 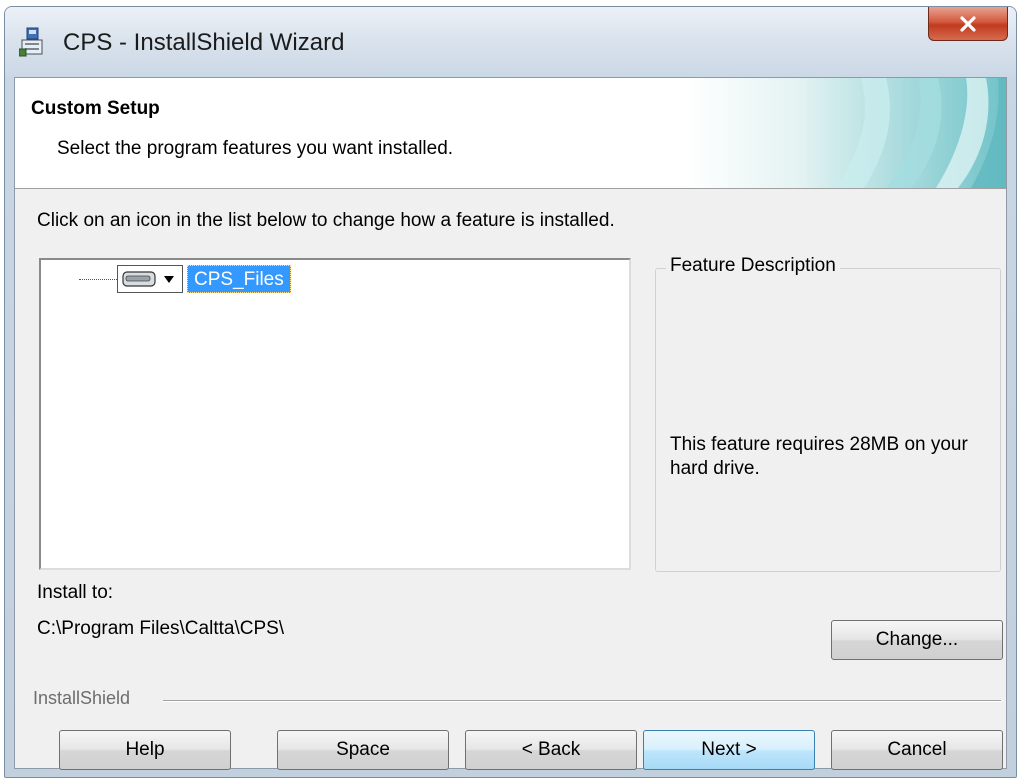 I want to click on hard-drive-icon, so click(x=139, y=279).